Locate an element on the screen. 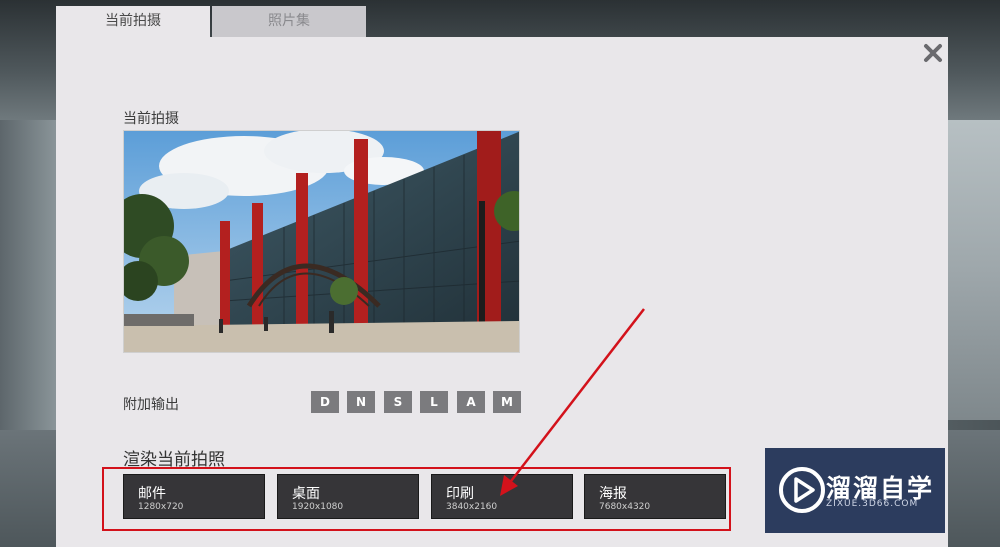 This screenshot has width=1000, height=547. render-option-resolution: 1280x720 is located at coordinates (161, 507).